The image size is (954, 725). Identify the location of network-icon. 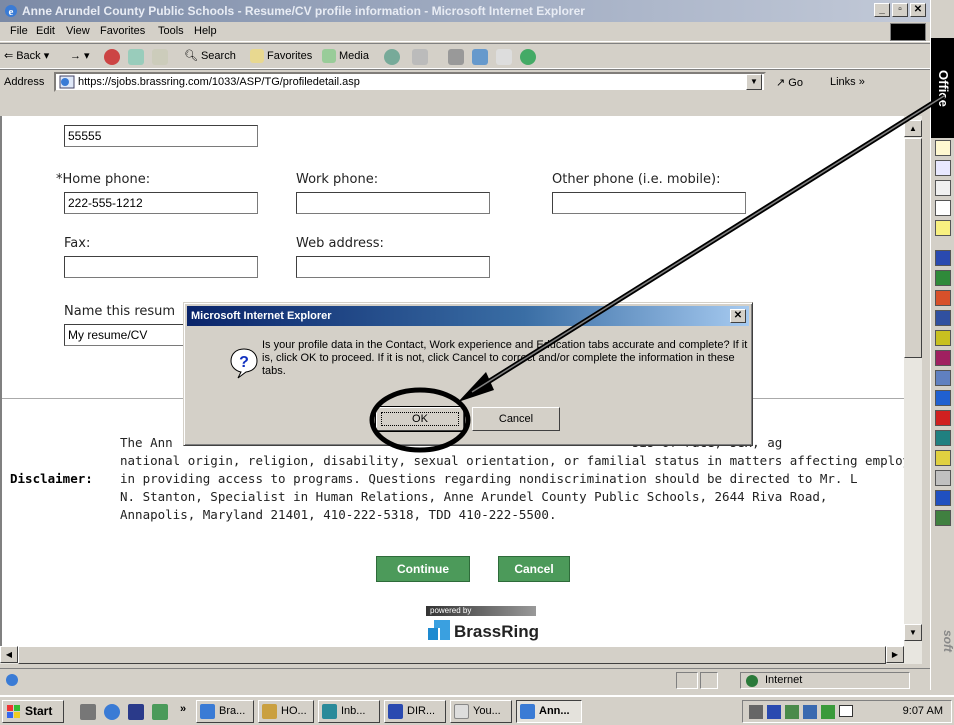
(774, 712).